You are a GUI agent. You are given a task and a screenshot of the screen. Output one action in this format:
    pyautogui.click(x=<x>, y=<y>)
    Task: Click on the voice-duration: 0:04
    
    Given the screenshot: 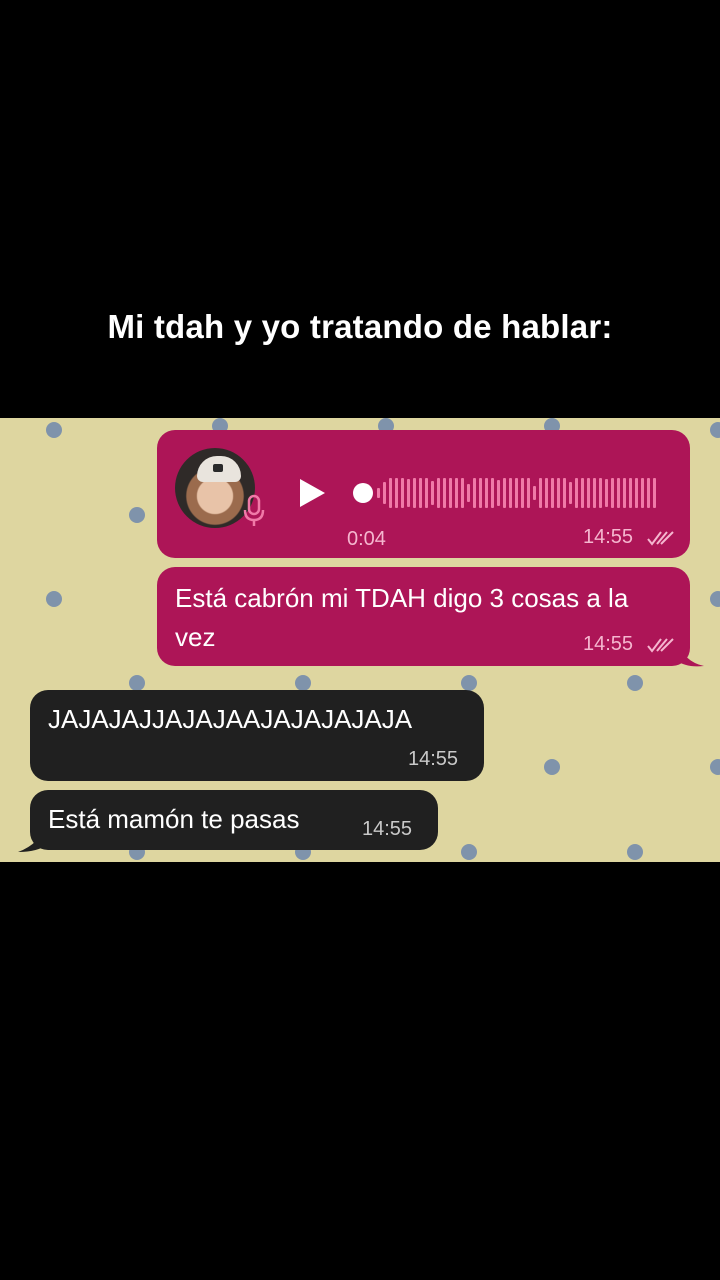 What is the action you would take?
    pyautogui.click(x=366, y=539)
    